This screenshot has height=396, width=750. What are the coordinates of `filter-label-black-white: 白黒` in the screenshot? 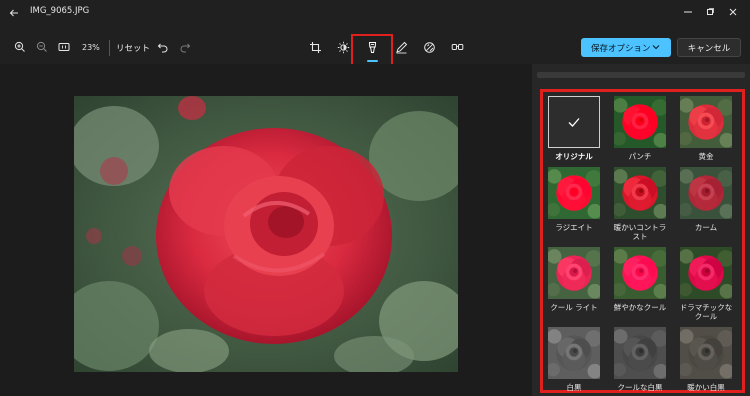 It's located at (574, 387).